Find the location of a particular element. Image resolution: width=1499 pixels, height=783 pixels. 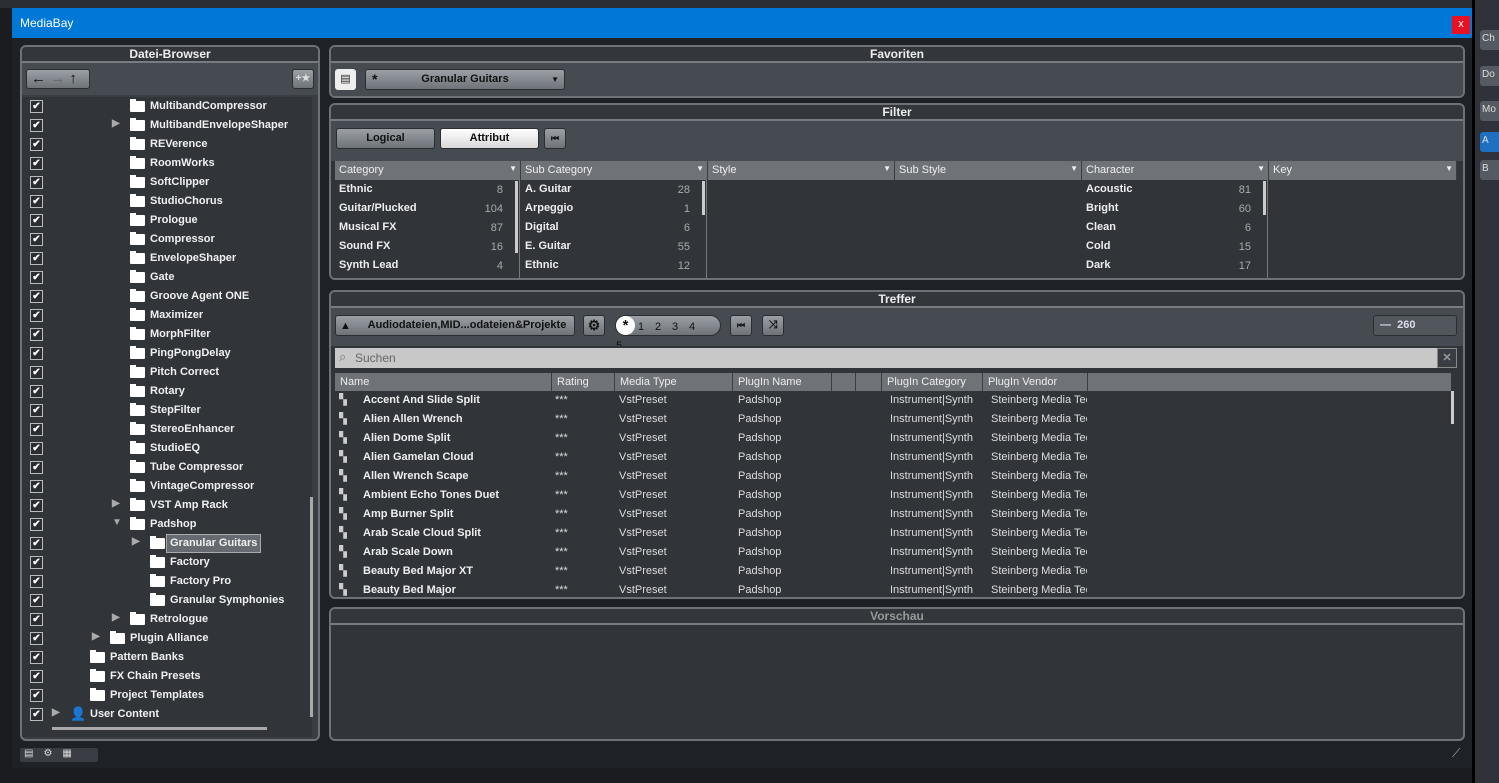

filter-item: Arpeggio 1 is located at coordinates (608, 211).